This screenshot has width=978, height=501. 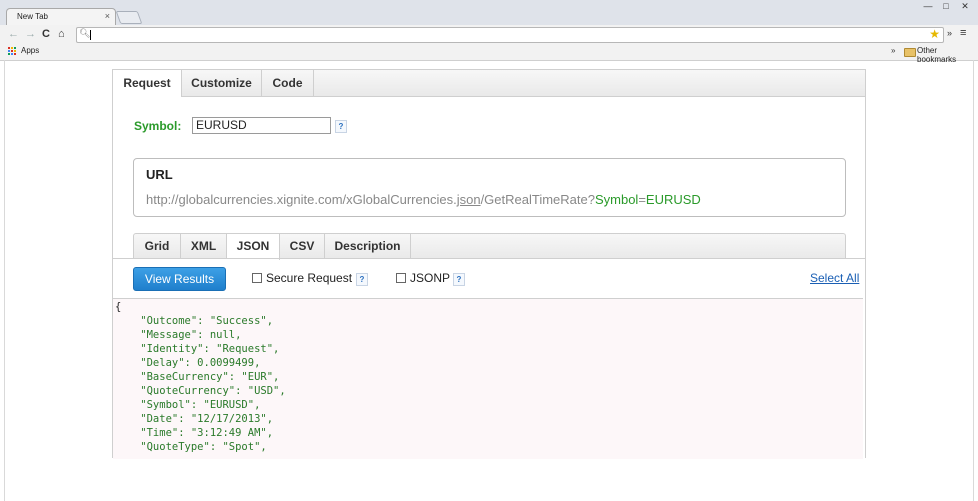 I want to click on tab-close-icon: ×, so click(x=107, y=16).